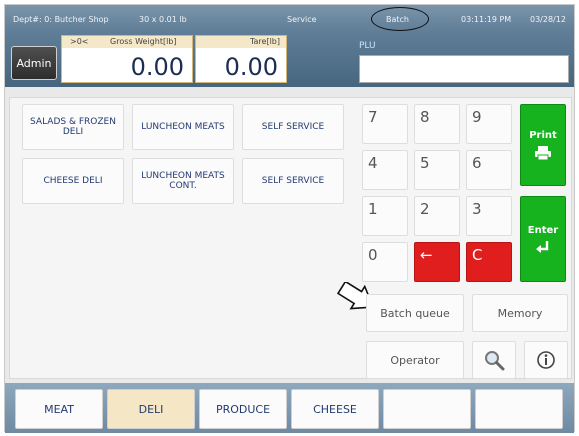 This screenshot has width=579, height=436. I want to click on key-9: 9, so click(489, 124).